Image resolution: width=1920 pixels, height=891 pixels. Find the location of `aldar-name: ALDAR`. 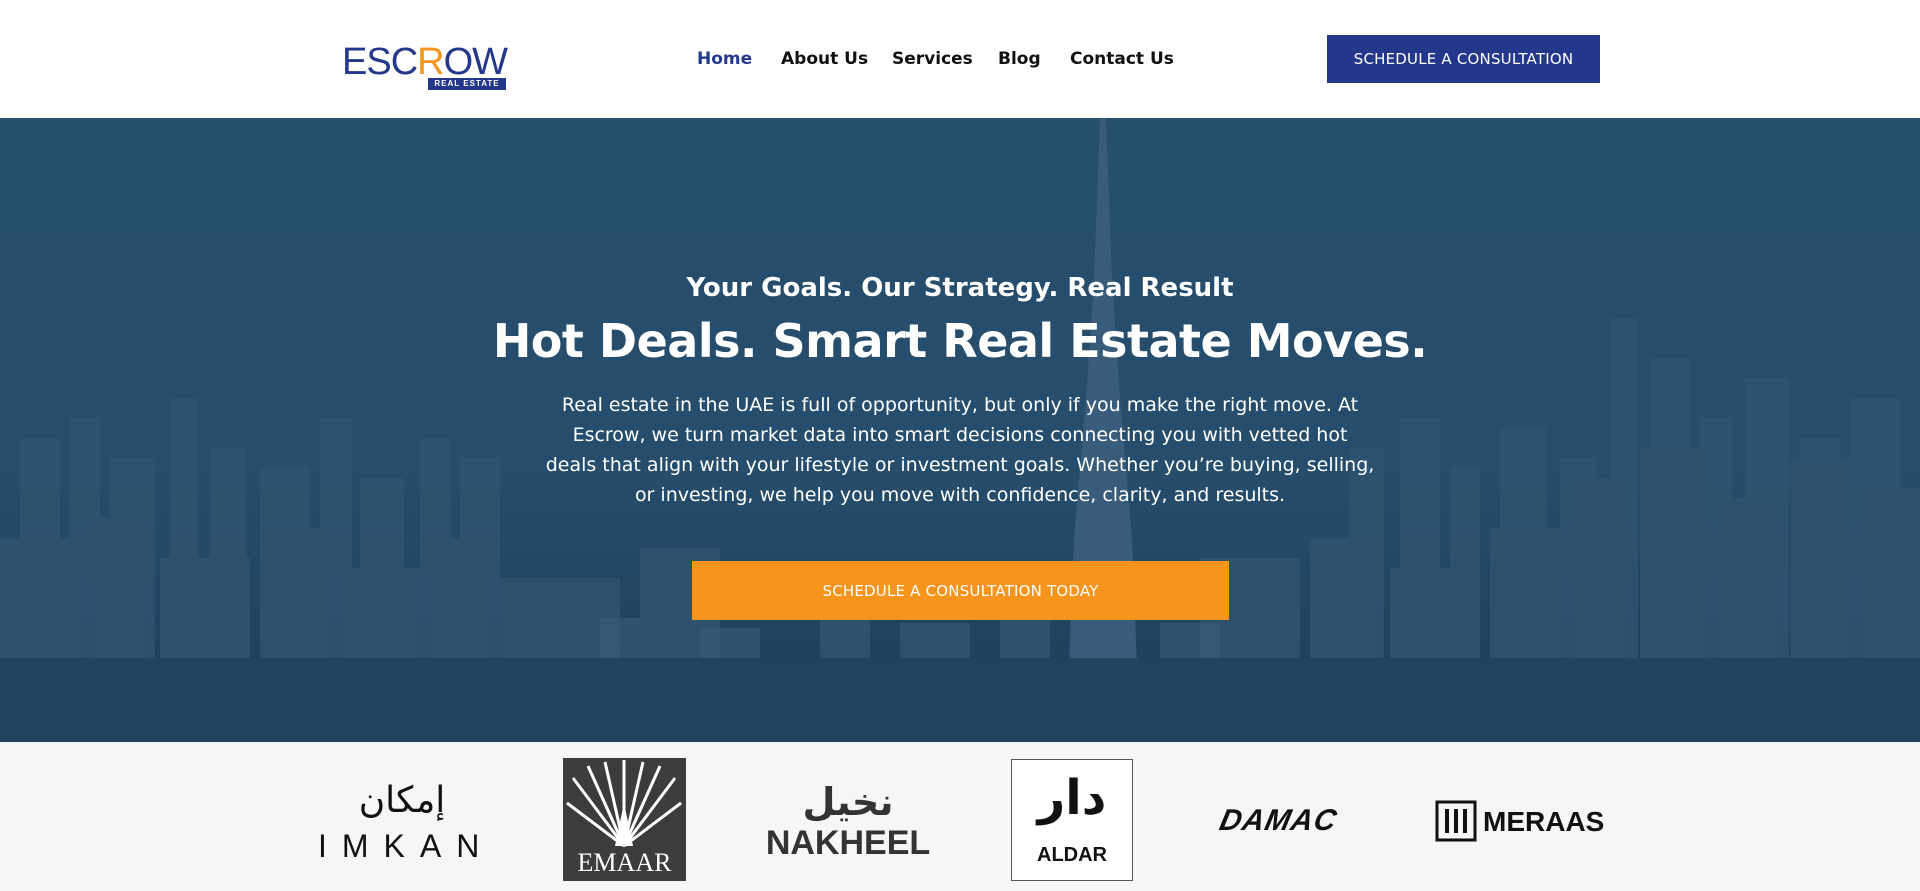

aldar-name: ALDAR is located at coordinates (1072, 855).